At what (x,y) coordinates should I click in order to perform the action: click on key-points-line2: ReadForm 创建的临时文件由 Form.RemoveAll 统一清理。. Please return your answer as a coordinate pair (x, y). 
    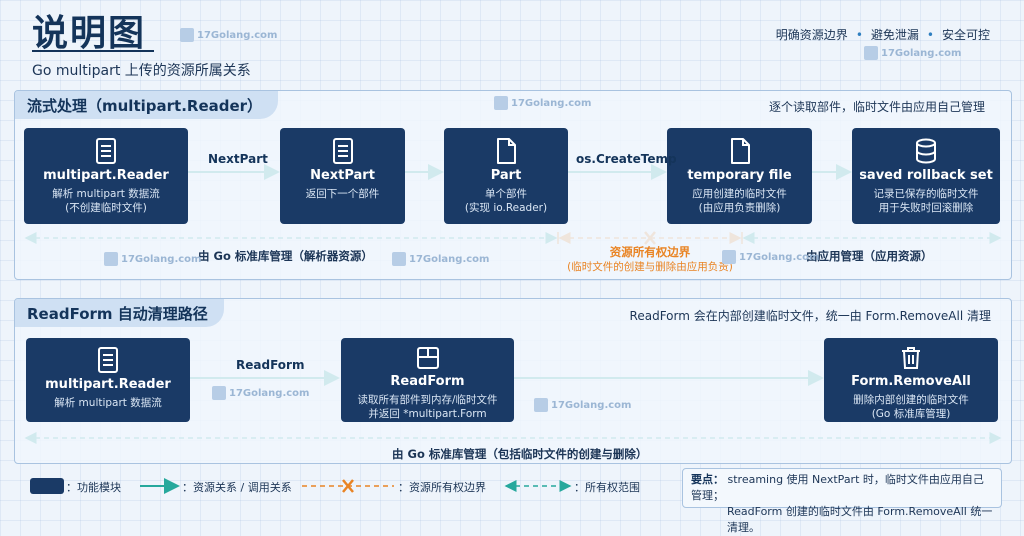
    Looking at the image, I should click on (860, 519).